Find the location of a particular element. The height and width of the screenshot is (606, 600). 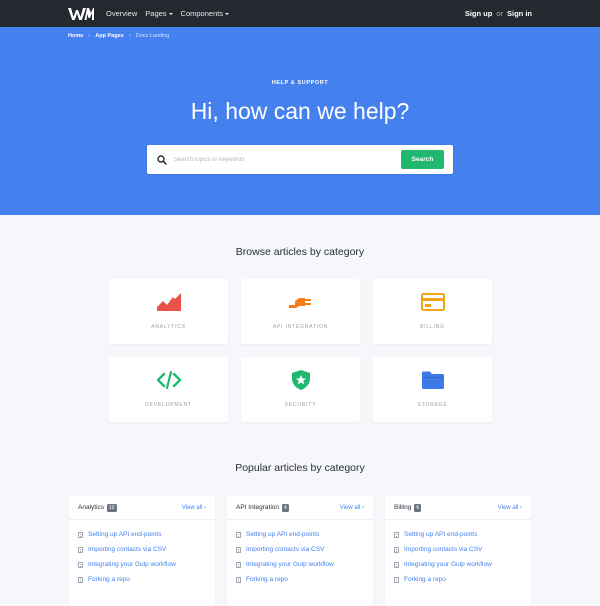

popular-card-title: Billing is located at coordinates (403, 507).